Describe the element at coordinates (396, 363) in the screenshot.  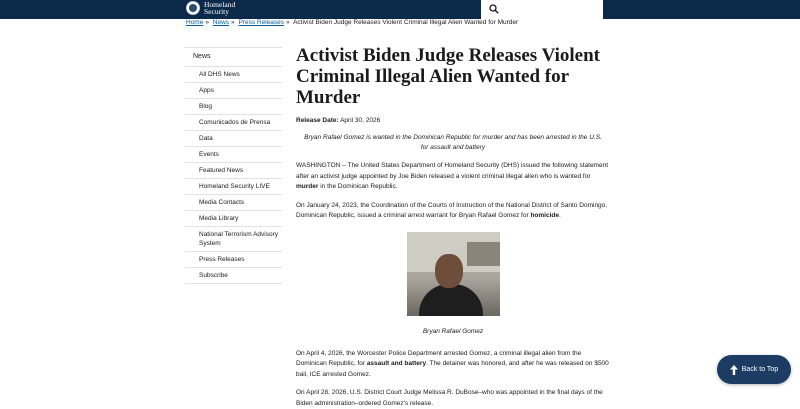
I see `paragraph-bold: assault and battery` at that location.